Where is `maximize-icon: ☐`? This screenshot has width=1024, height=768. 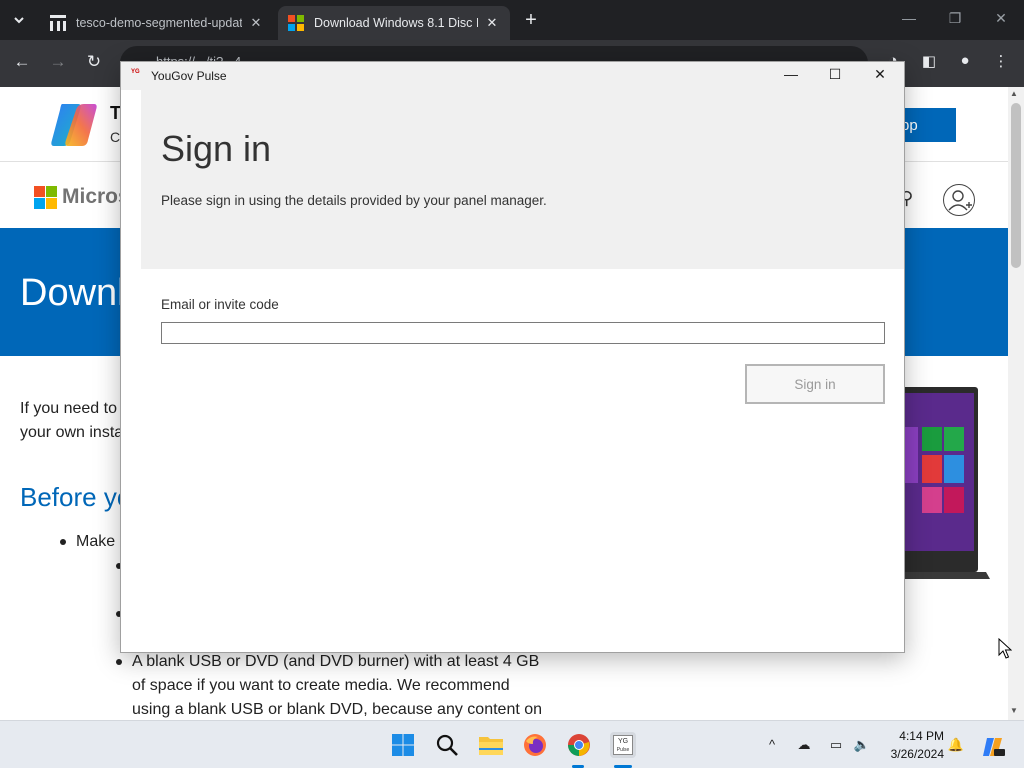
maximize-icon: ☐ is located at coordinates (835, 74).